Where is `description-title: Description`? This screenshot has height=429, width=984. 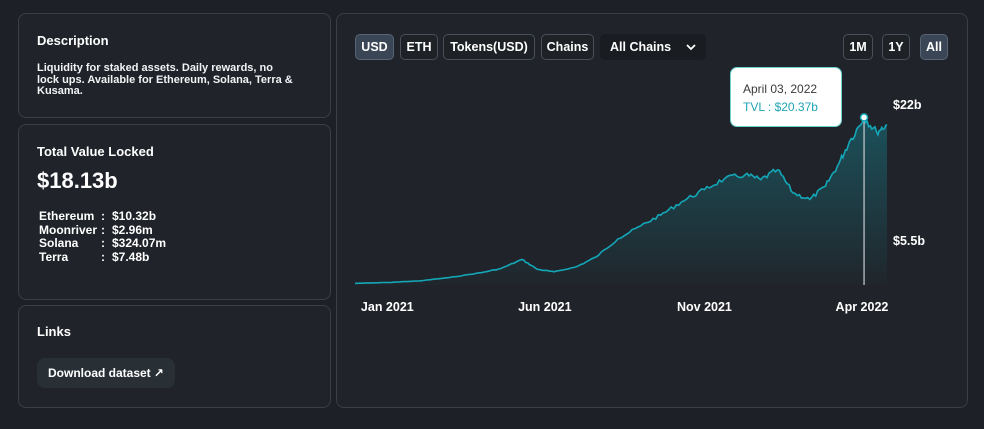 description-title: Description is located at coordinates (73, 40).